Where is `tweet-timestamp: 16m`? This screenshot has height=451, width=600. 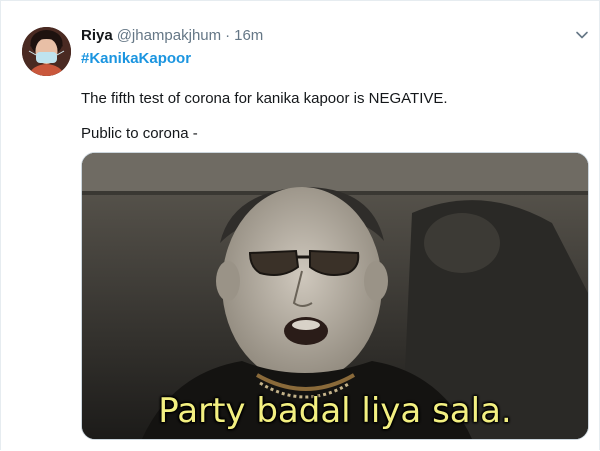 tweet-timestamp: 16m is located at coordinates (248, 35).